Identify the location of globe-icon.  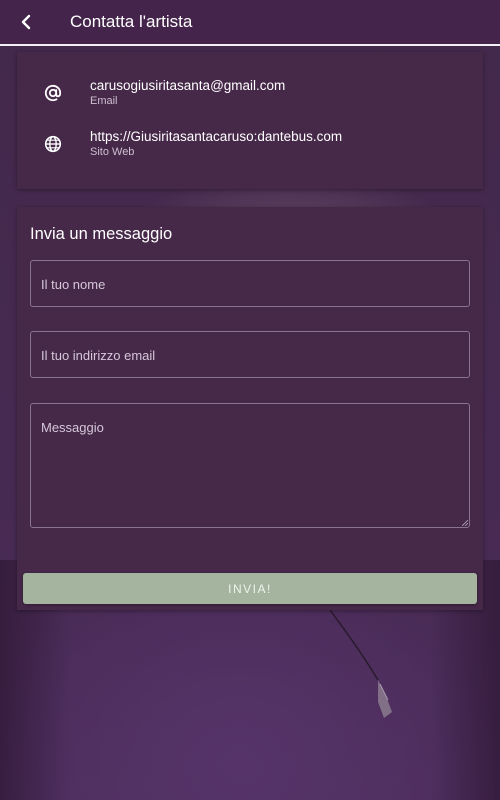
(53, 144).